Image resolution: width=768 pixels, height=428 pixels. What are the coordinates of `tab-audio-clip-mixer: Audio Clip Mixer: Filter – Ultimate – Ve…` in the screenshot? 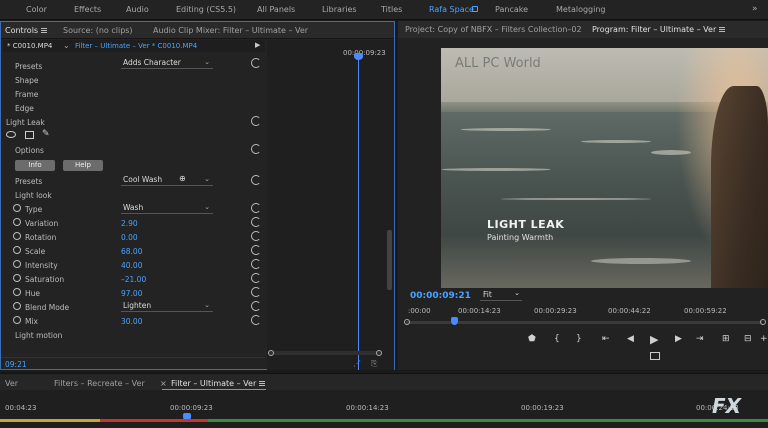 It's located at (230, 30).